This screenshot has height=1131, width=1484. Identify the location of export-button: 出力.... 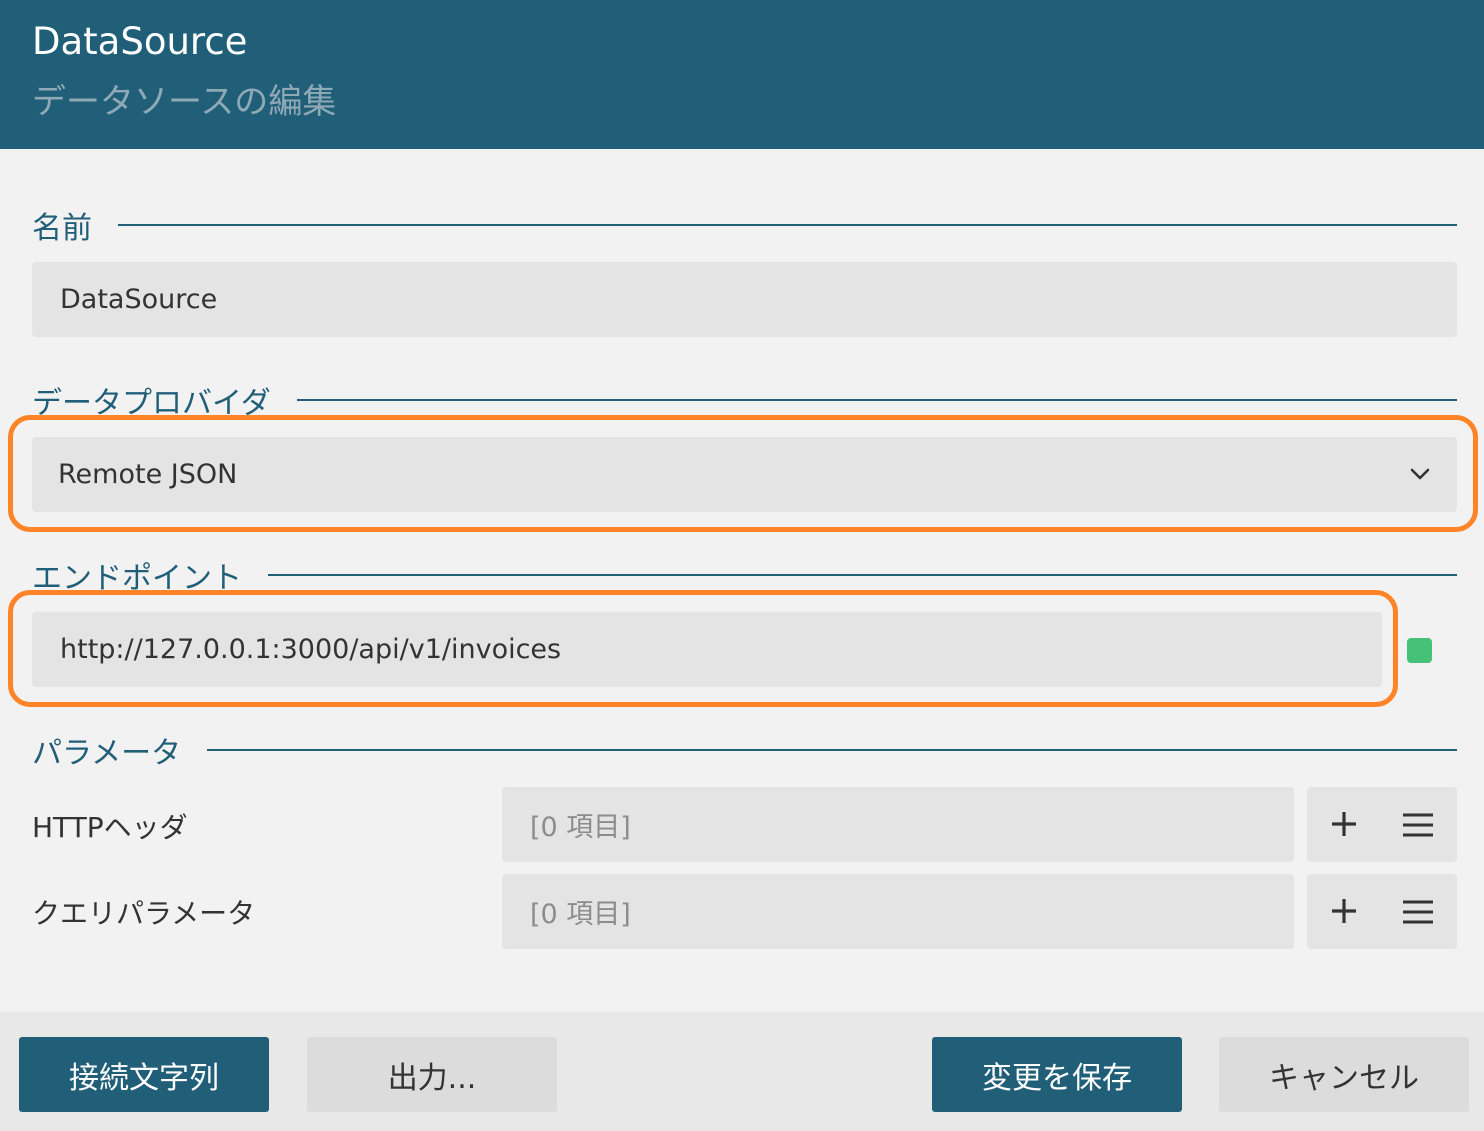
(432, 1074).